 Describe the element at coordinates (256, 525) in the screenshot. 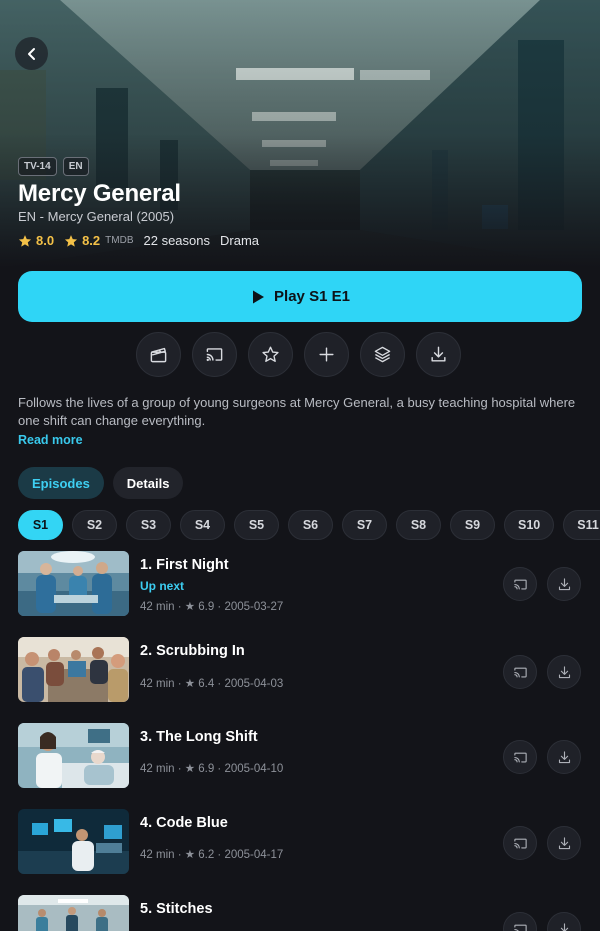

I see `season-chip: S5` at that location.